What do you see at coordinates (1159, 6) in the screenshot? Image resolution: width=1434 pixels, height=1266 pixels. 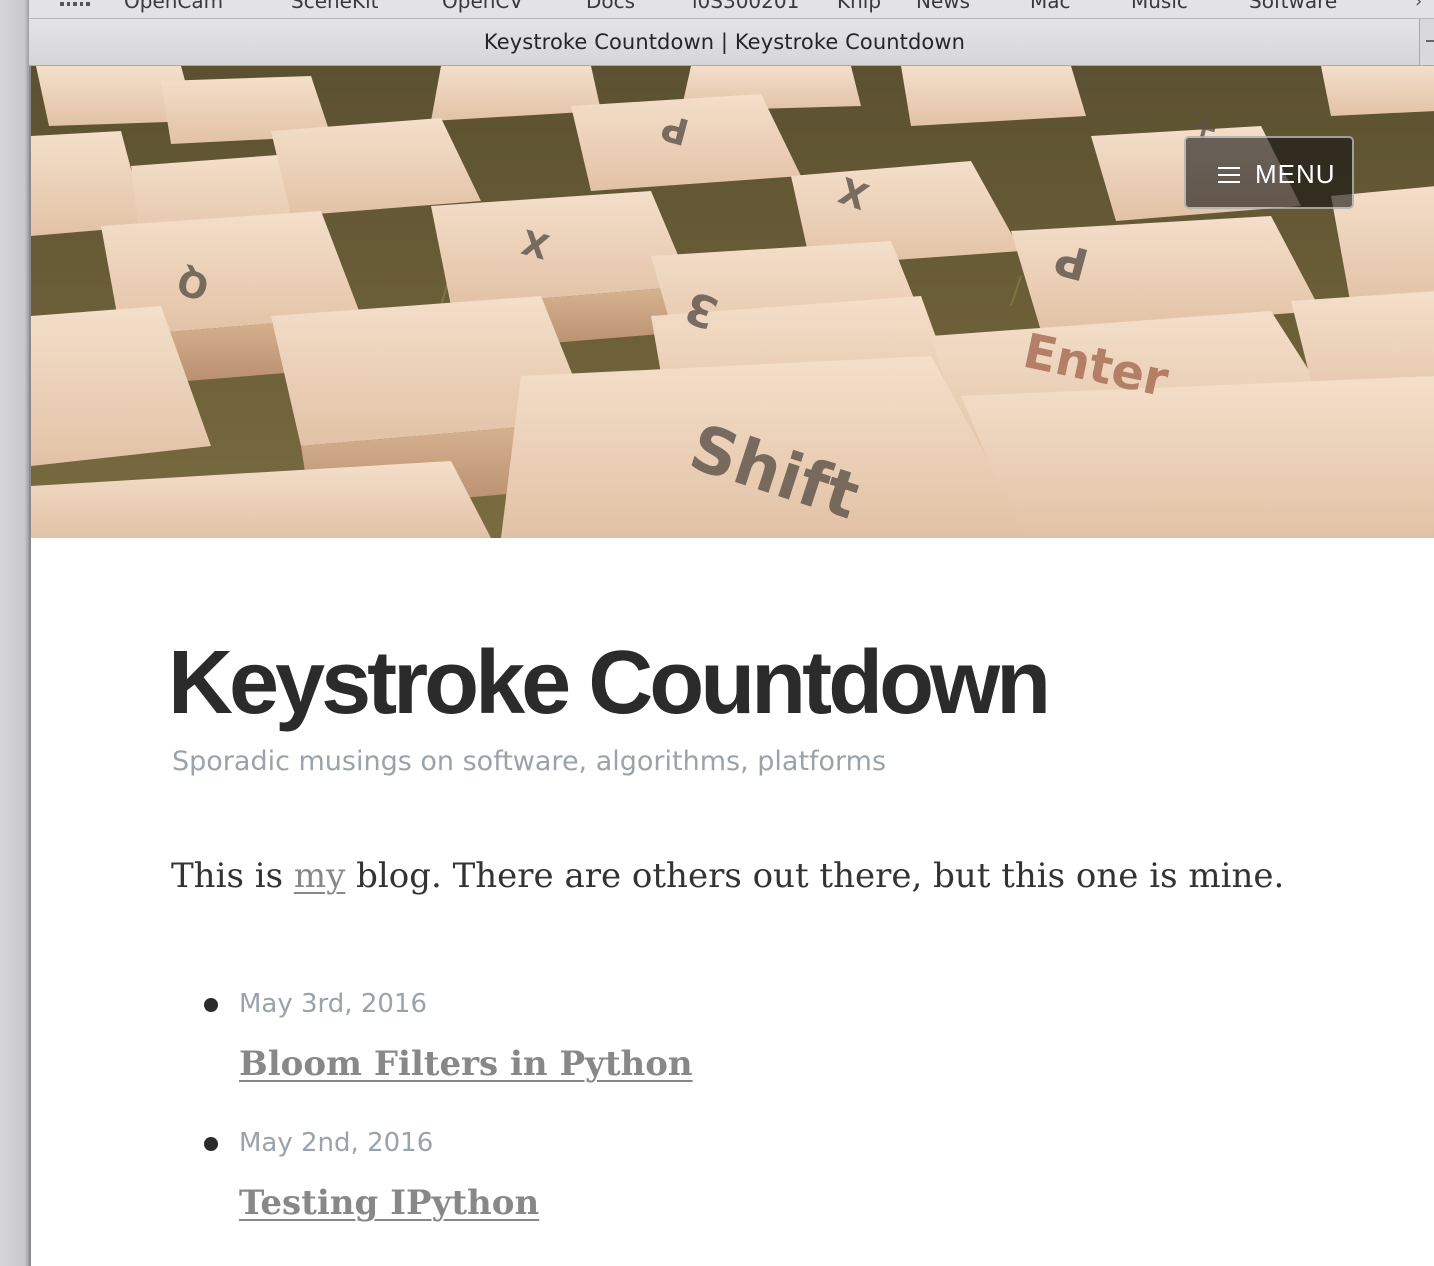 I see `bookmark-item: Music` at bounding box center [1159, 6].